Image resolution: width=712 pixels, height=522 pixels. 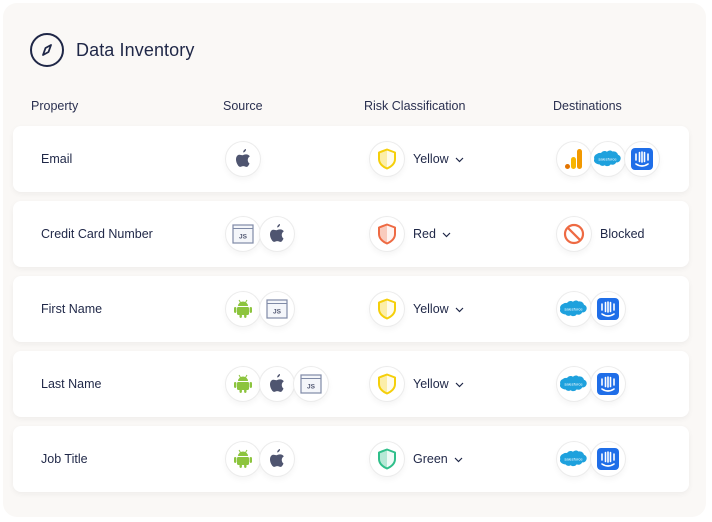 What do you see at coordinates (424, 234) in the screenshot?
I see `risk-label: Red` at bounding box center [424, 234].